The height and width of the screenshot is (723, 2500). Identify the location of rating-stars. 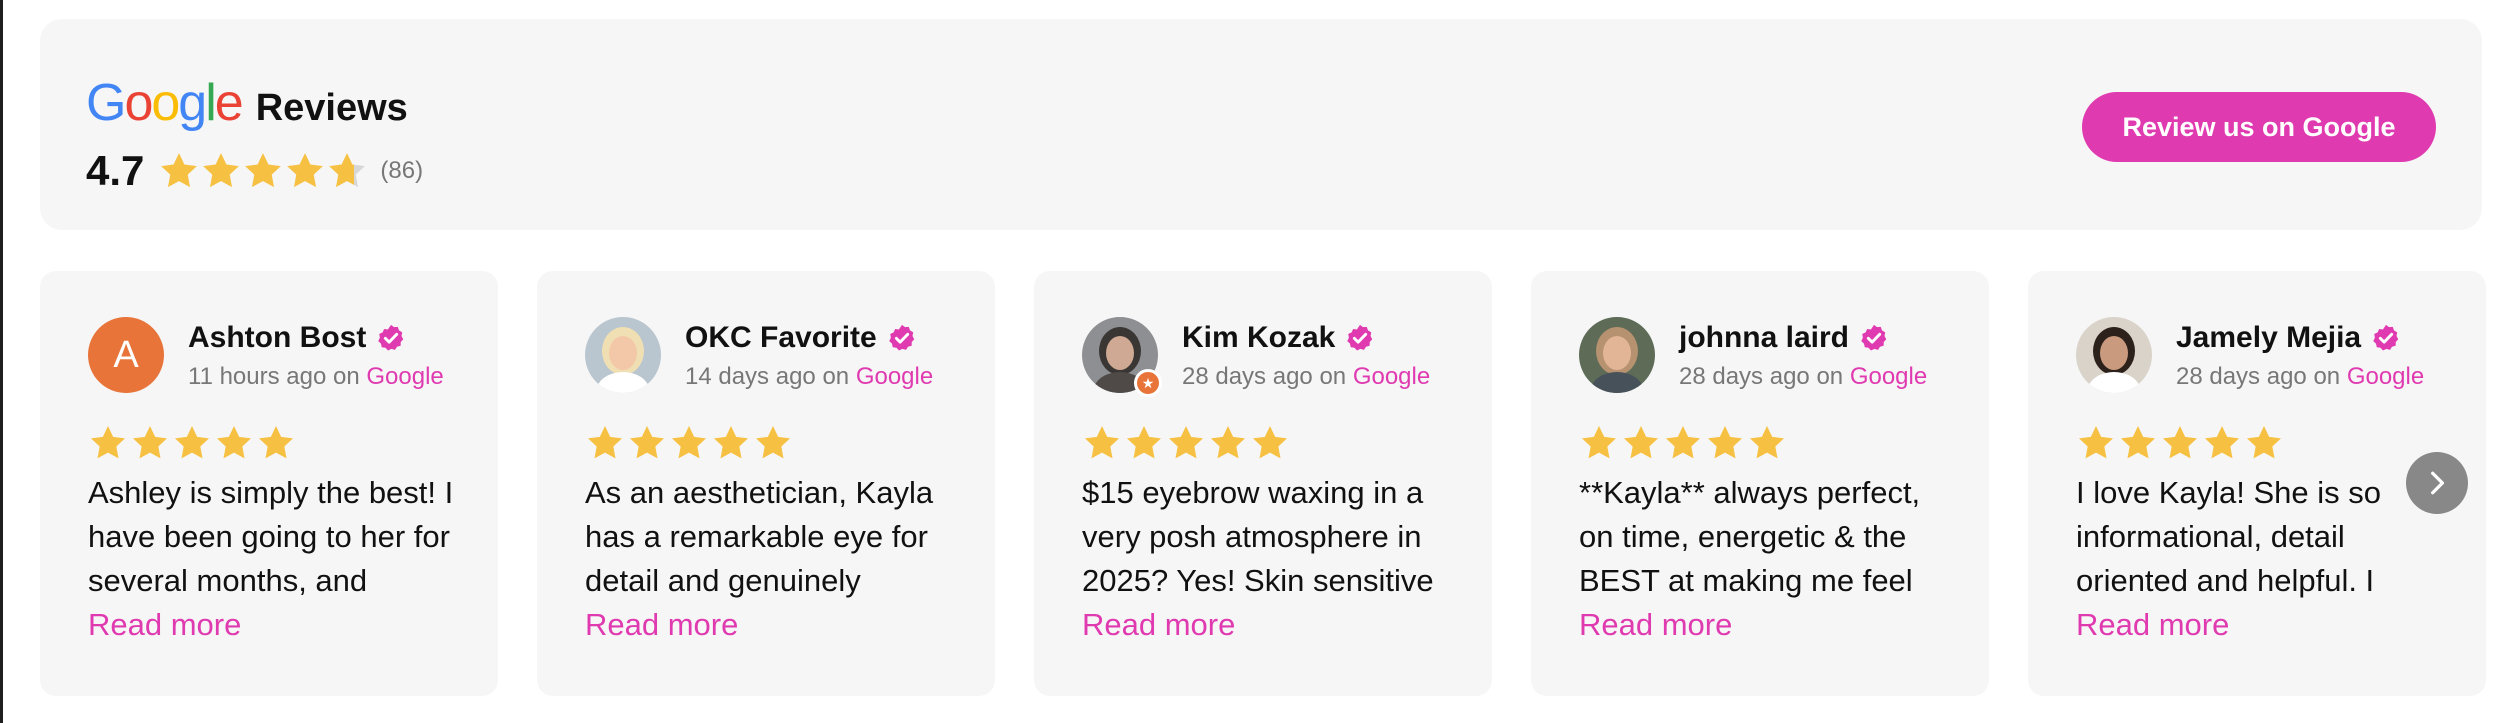
(263, 171).